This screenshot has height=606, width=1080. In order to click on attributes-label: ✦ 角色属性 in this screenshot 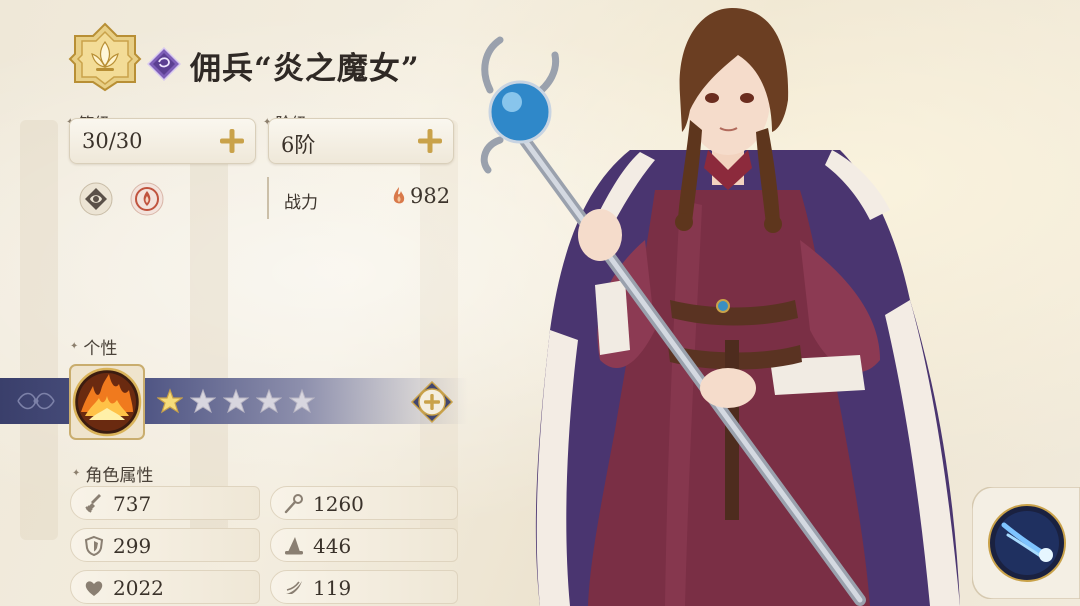, I will do `click(112, 473)`.